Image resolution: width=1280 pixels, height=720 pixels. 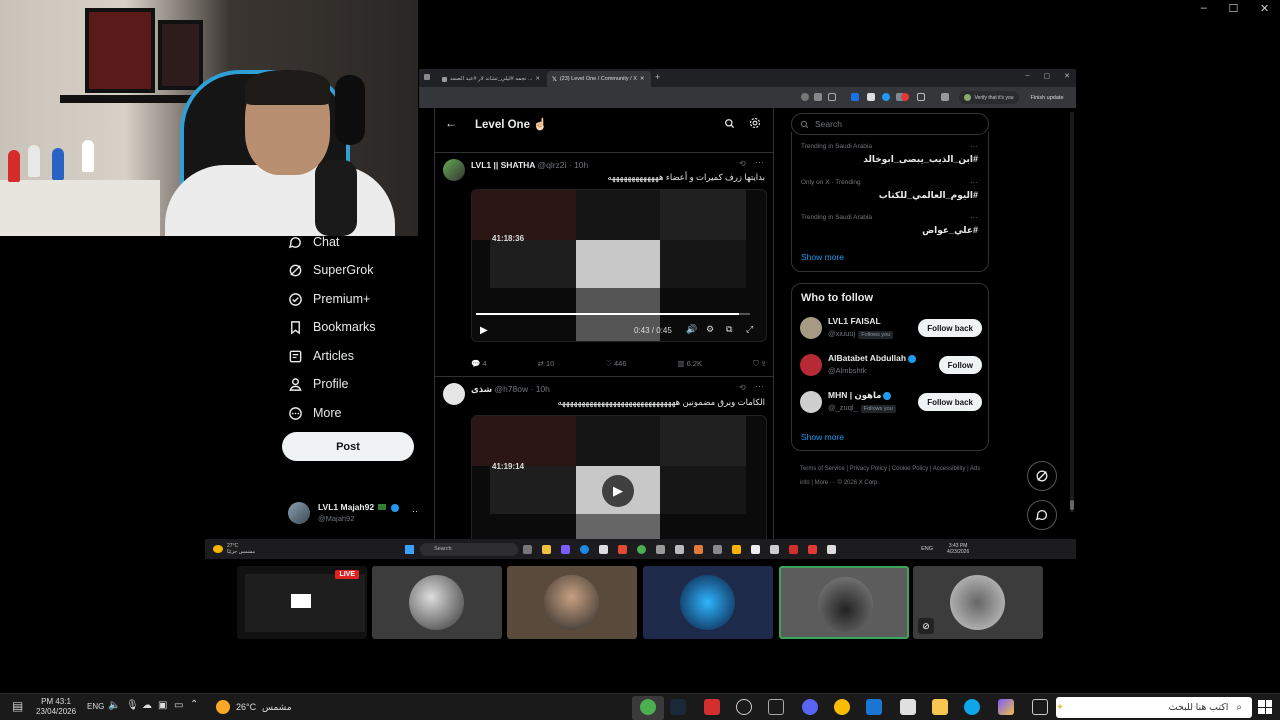 I want to click on account-switcher: LVL1 Majah92 @Majah92 ···, so click(x=358, y=513).